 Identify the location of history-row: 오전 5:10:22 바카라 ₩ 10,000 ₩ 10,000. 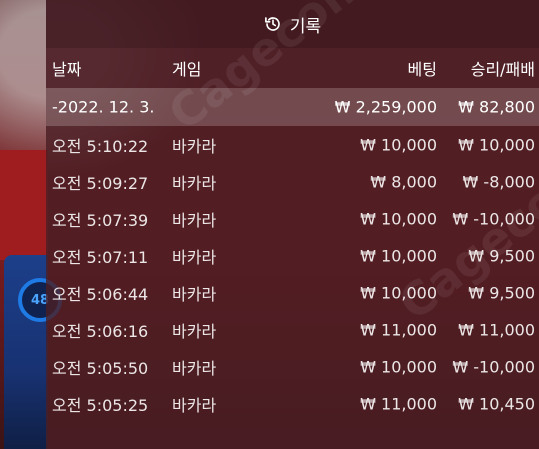
(292, 144).